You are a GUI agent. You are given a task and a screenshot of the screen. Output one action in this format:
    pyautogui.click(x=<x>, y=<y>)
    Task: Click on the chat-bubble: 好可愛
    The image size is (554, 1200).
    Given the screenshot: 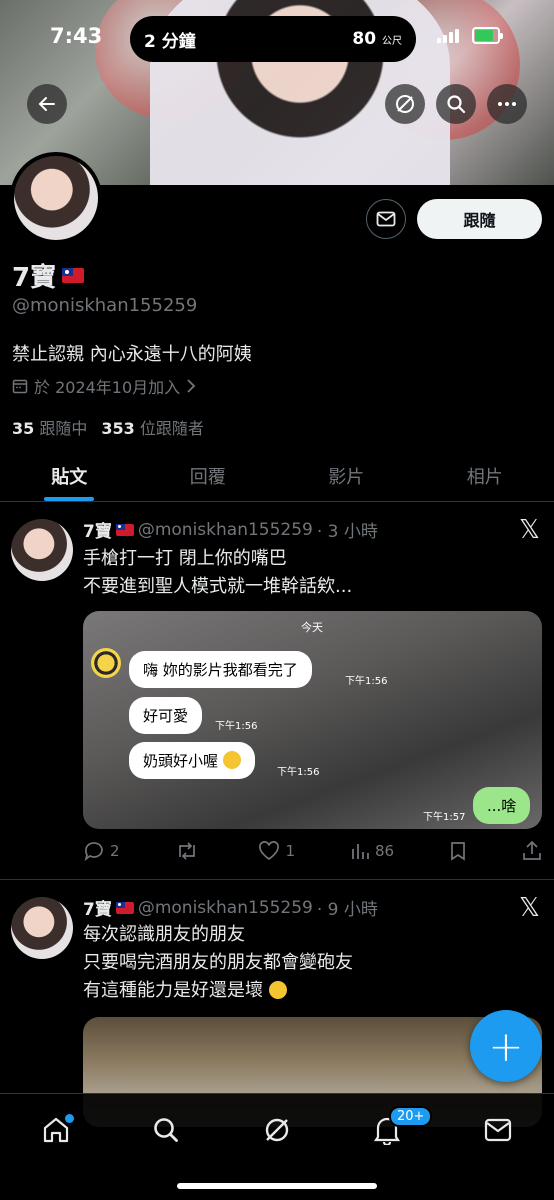 What is the action you would take?
    pyautogui.click(x=166, y=715)
    